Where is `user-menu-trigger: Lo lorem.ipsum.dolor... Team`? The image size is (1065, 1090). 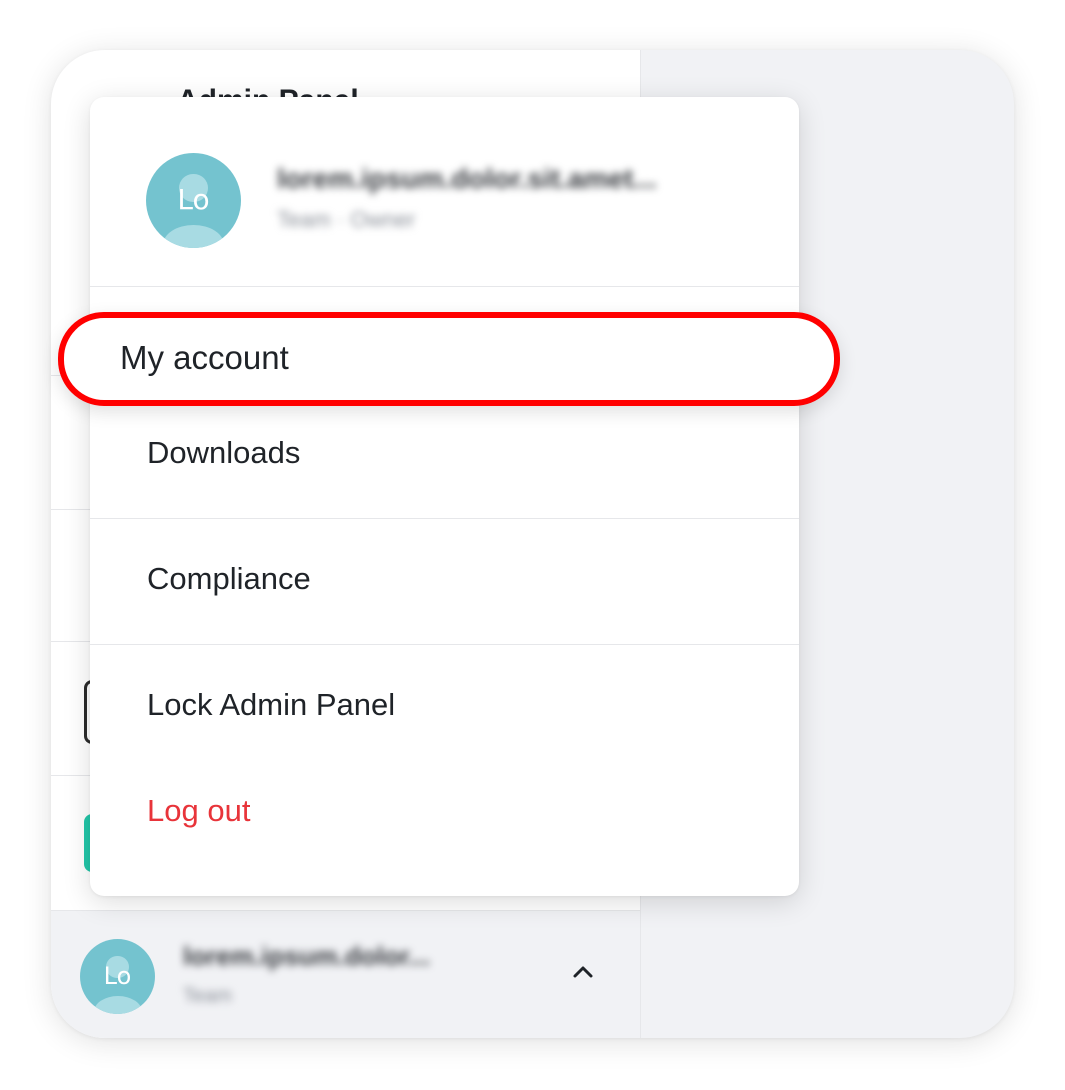 user-menu-trigger: Lo lorem.ipsum.dolor... Team is located at coordinates (345, 974).